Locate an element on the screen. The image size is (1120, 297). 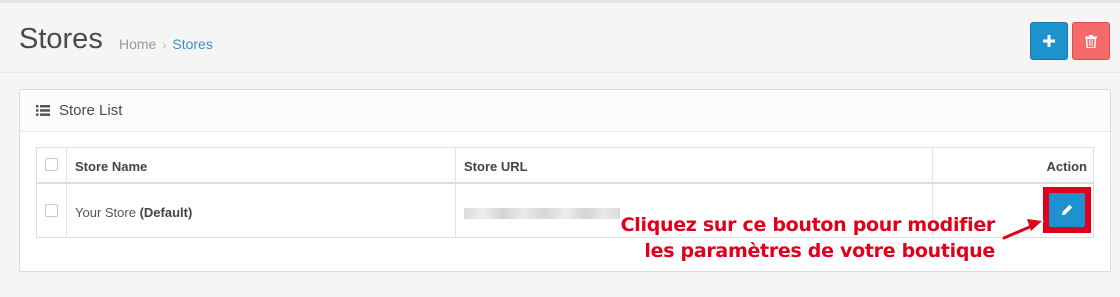
plus-icon is located at coordinates (1049, 41).